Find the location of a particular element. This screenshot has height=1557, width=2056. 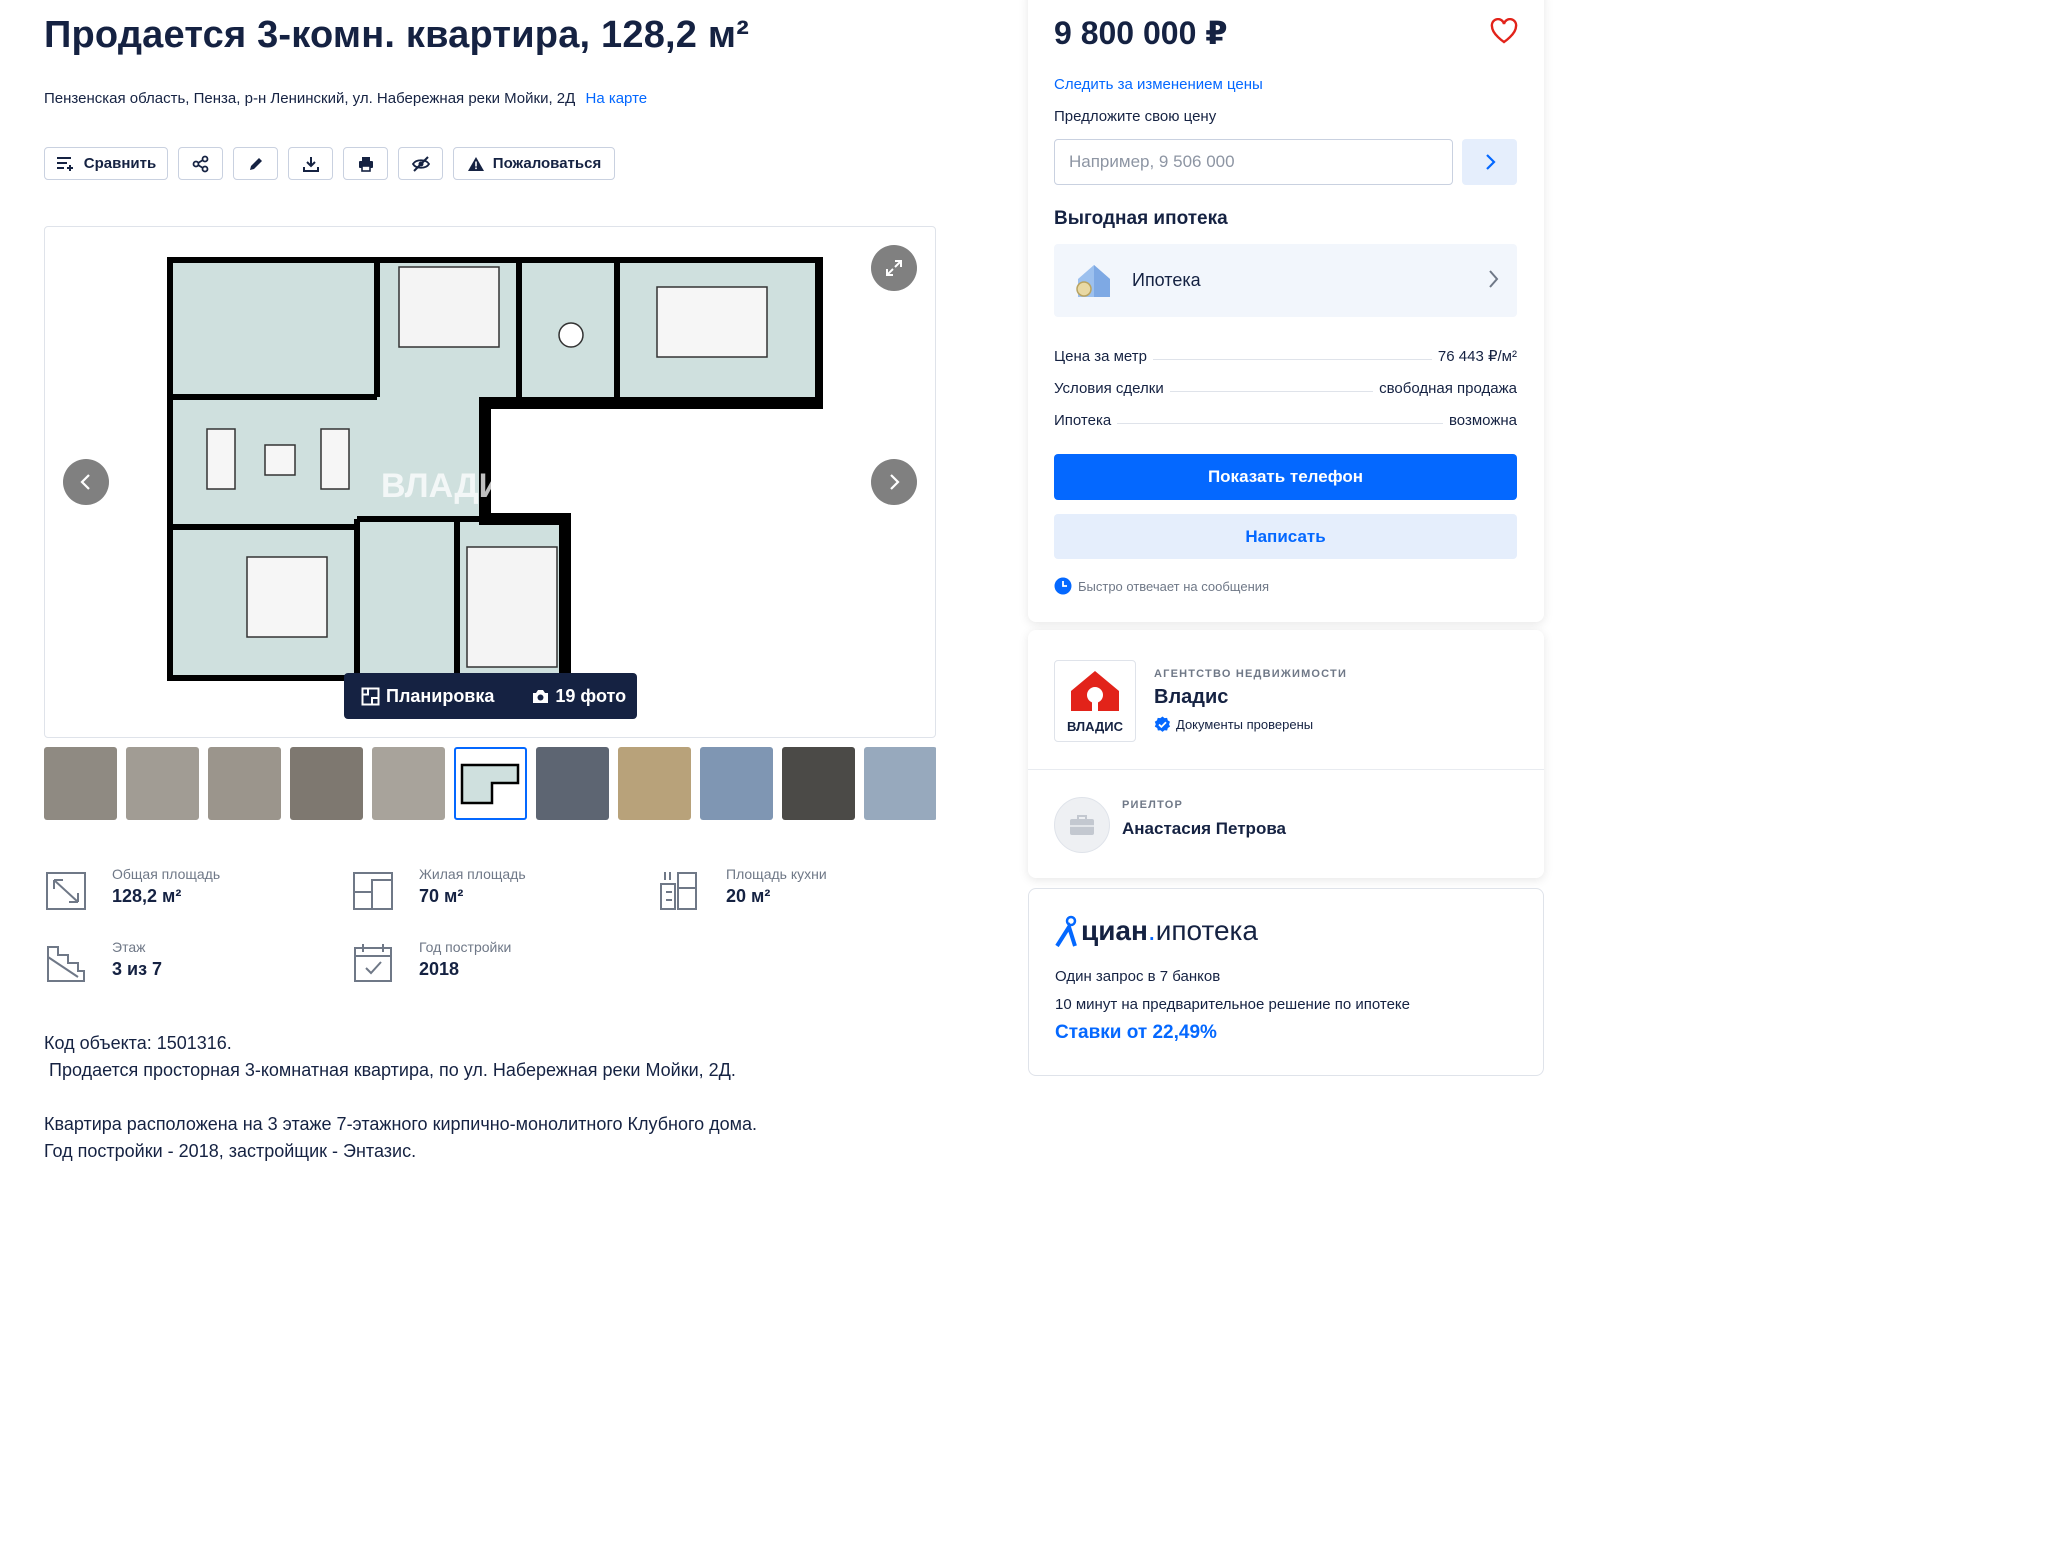

expand-icon is located at coordinates (894, 268).